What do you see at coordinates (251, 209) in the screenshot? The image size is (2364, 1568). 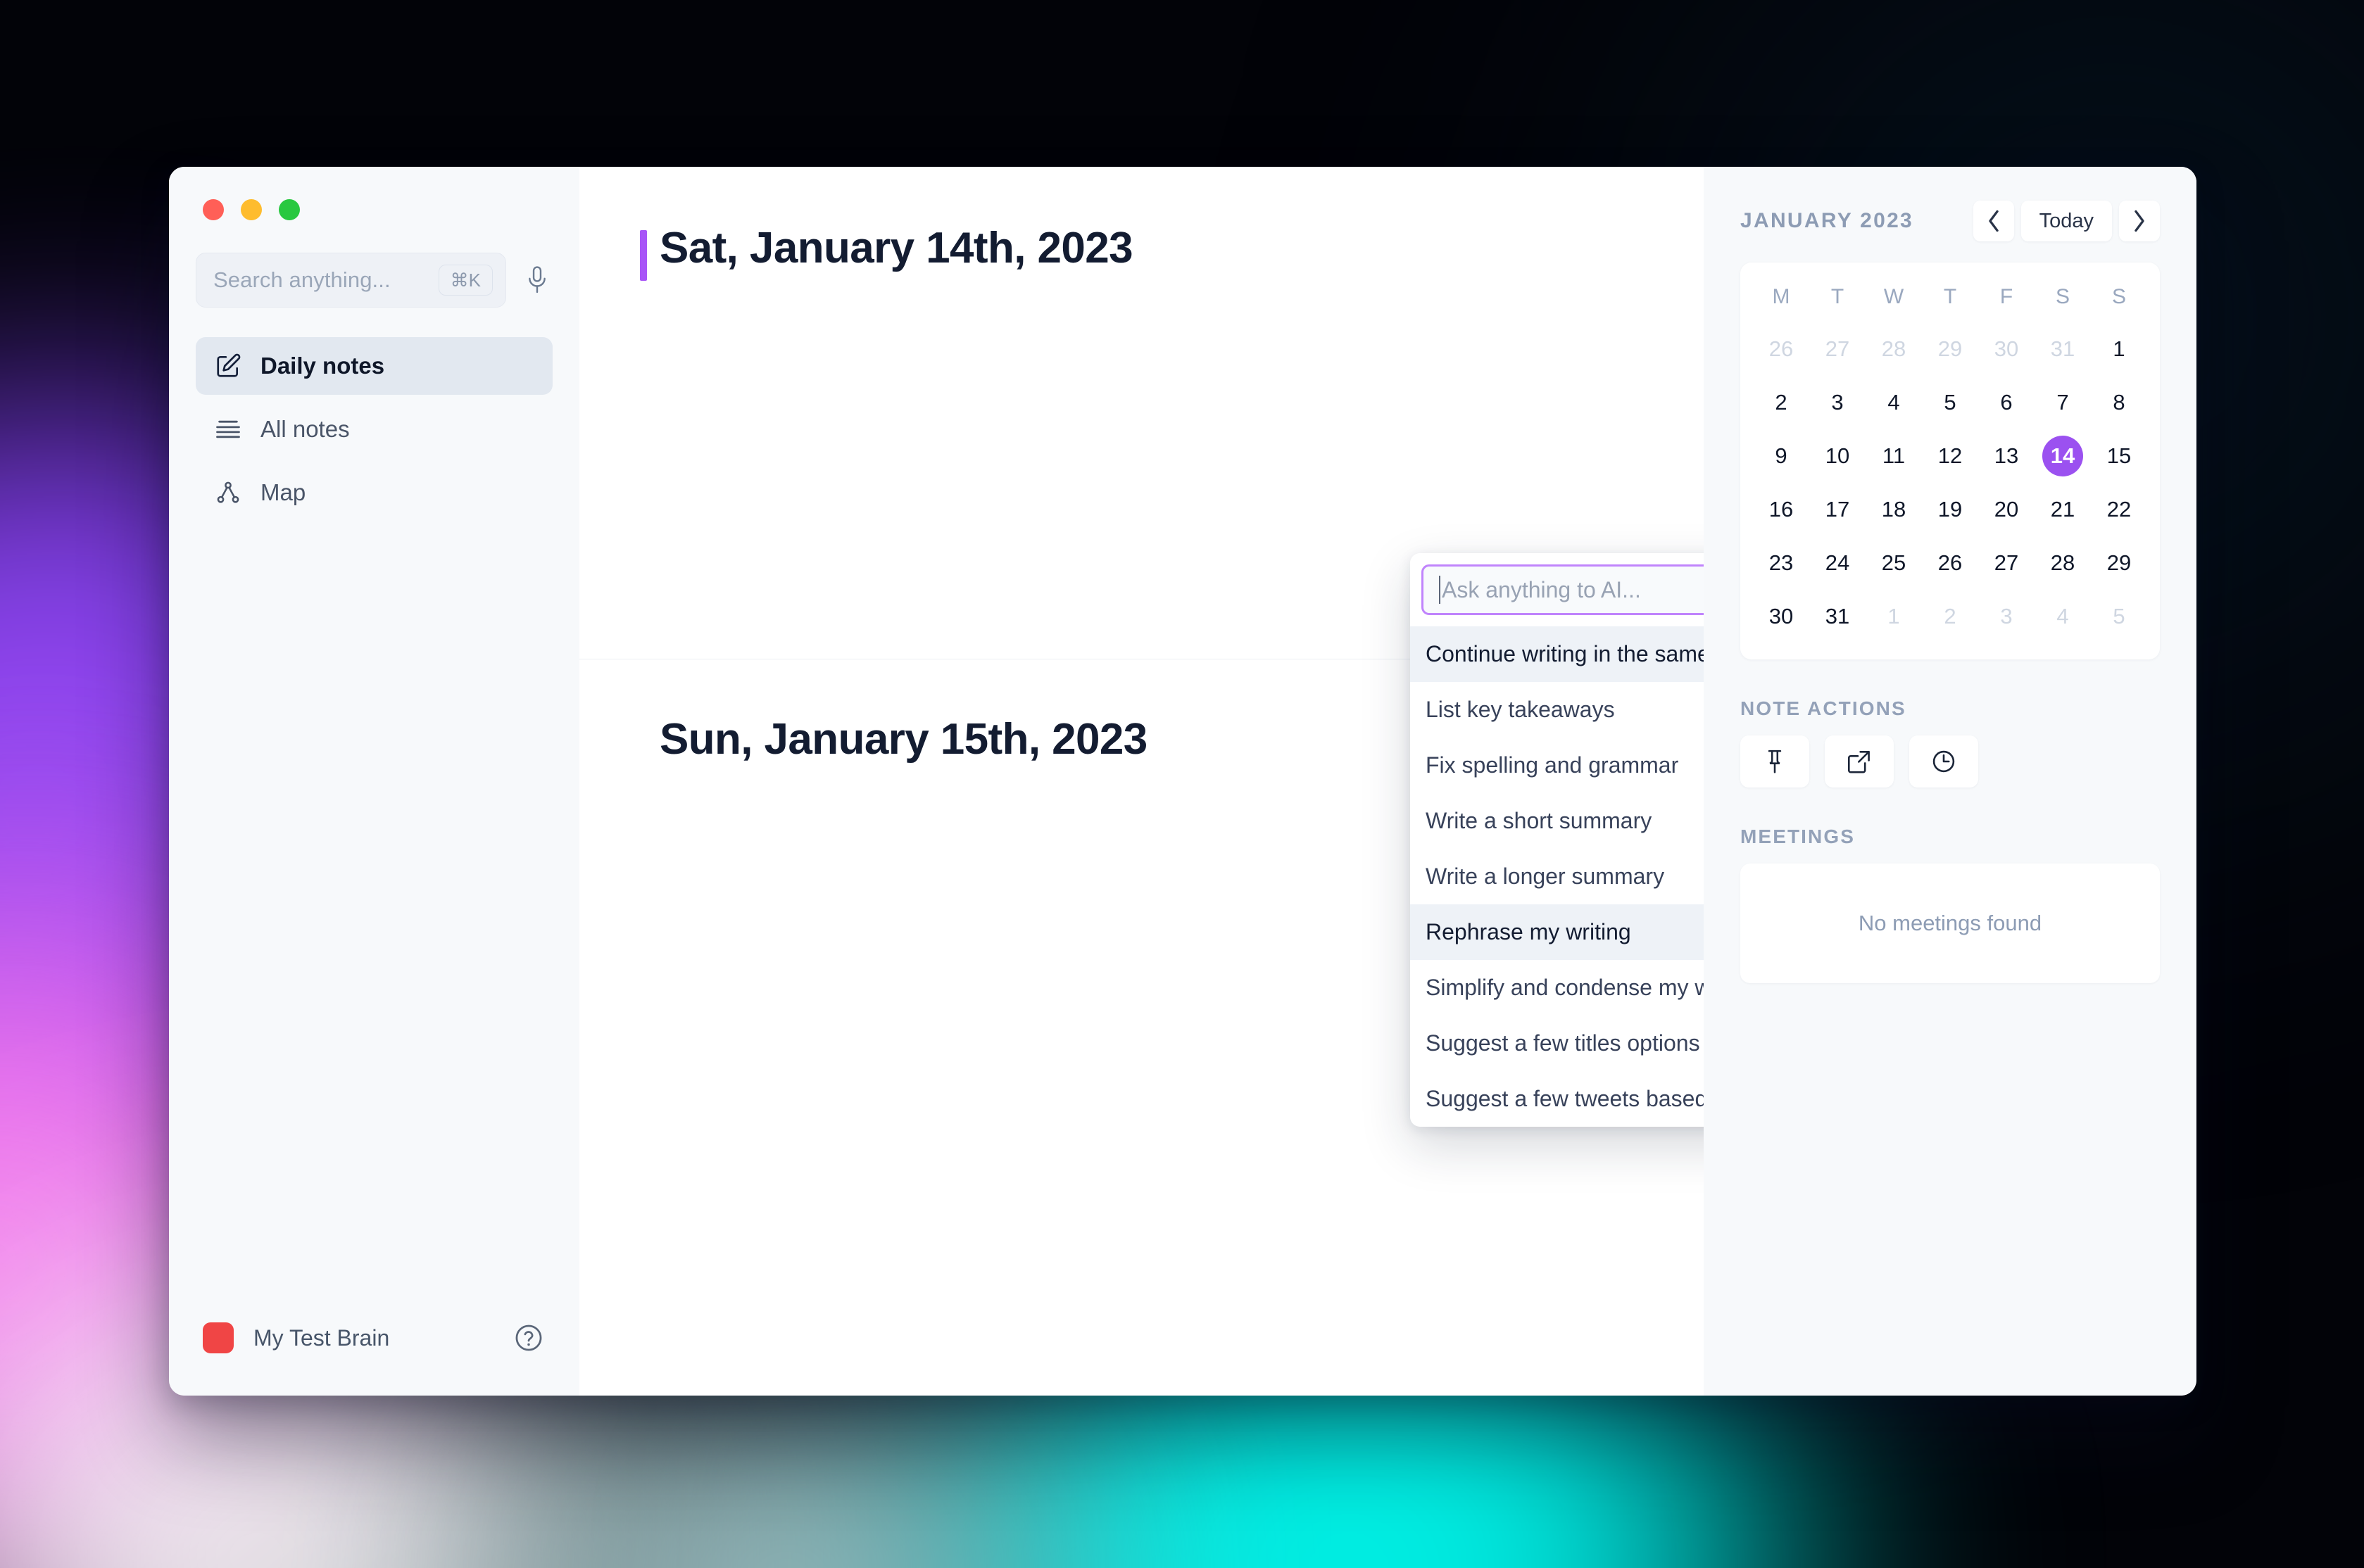 I see `minimize-window-button` at bounding box center [251, 209].